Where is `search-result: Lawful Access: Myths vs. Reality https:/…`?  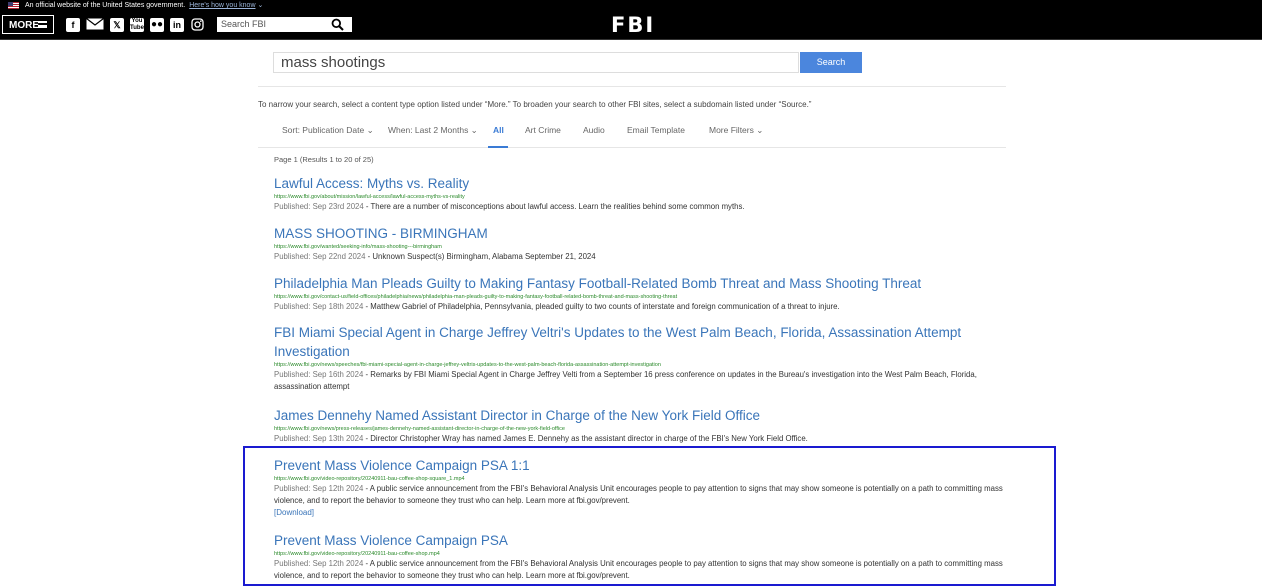 search-result: Lawful Access: Myths vs. Reality https:/… is located at coordinates (639, 193).